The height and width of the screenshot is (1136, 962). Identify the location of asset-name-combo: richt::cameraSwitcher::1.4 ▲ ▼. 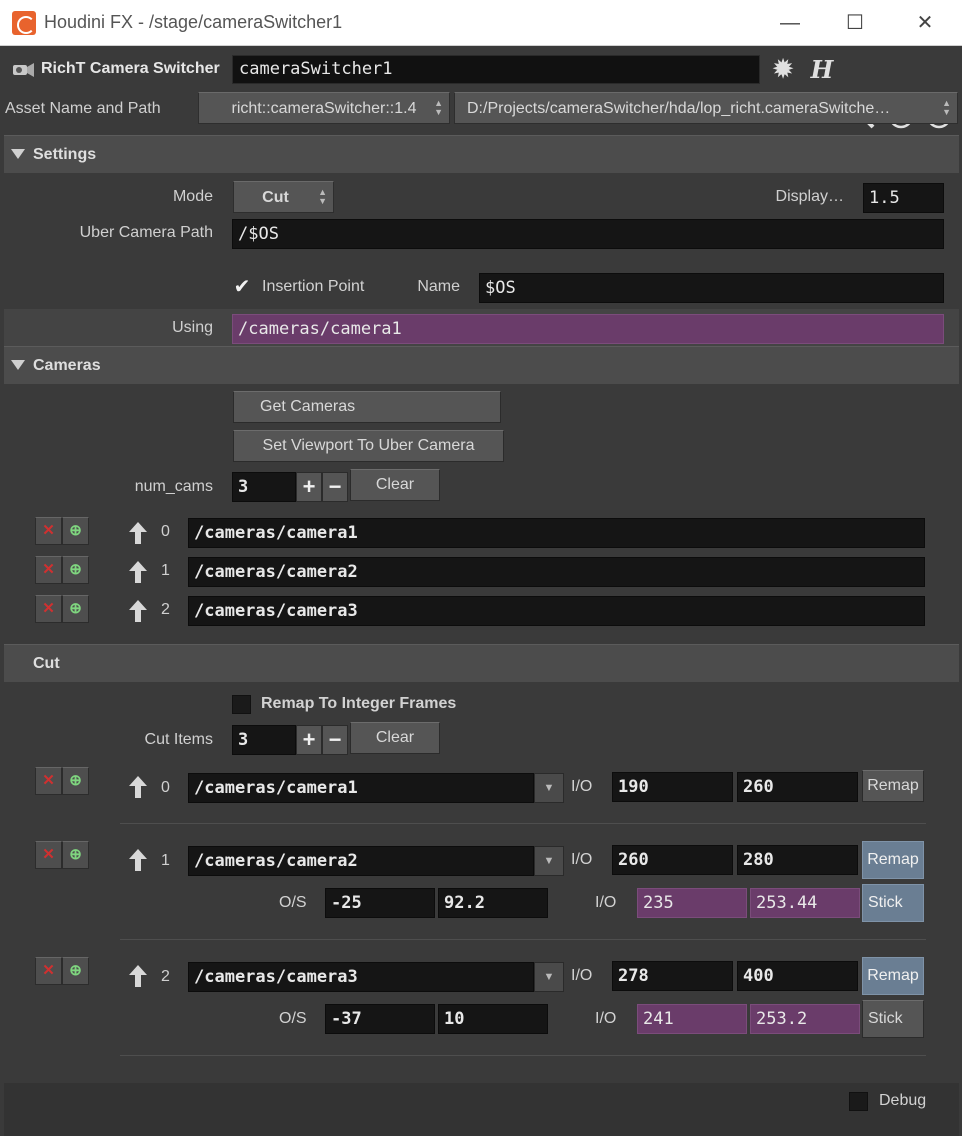
(324, 108).